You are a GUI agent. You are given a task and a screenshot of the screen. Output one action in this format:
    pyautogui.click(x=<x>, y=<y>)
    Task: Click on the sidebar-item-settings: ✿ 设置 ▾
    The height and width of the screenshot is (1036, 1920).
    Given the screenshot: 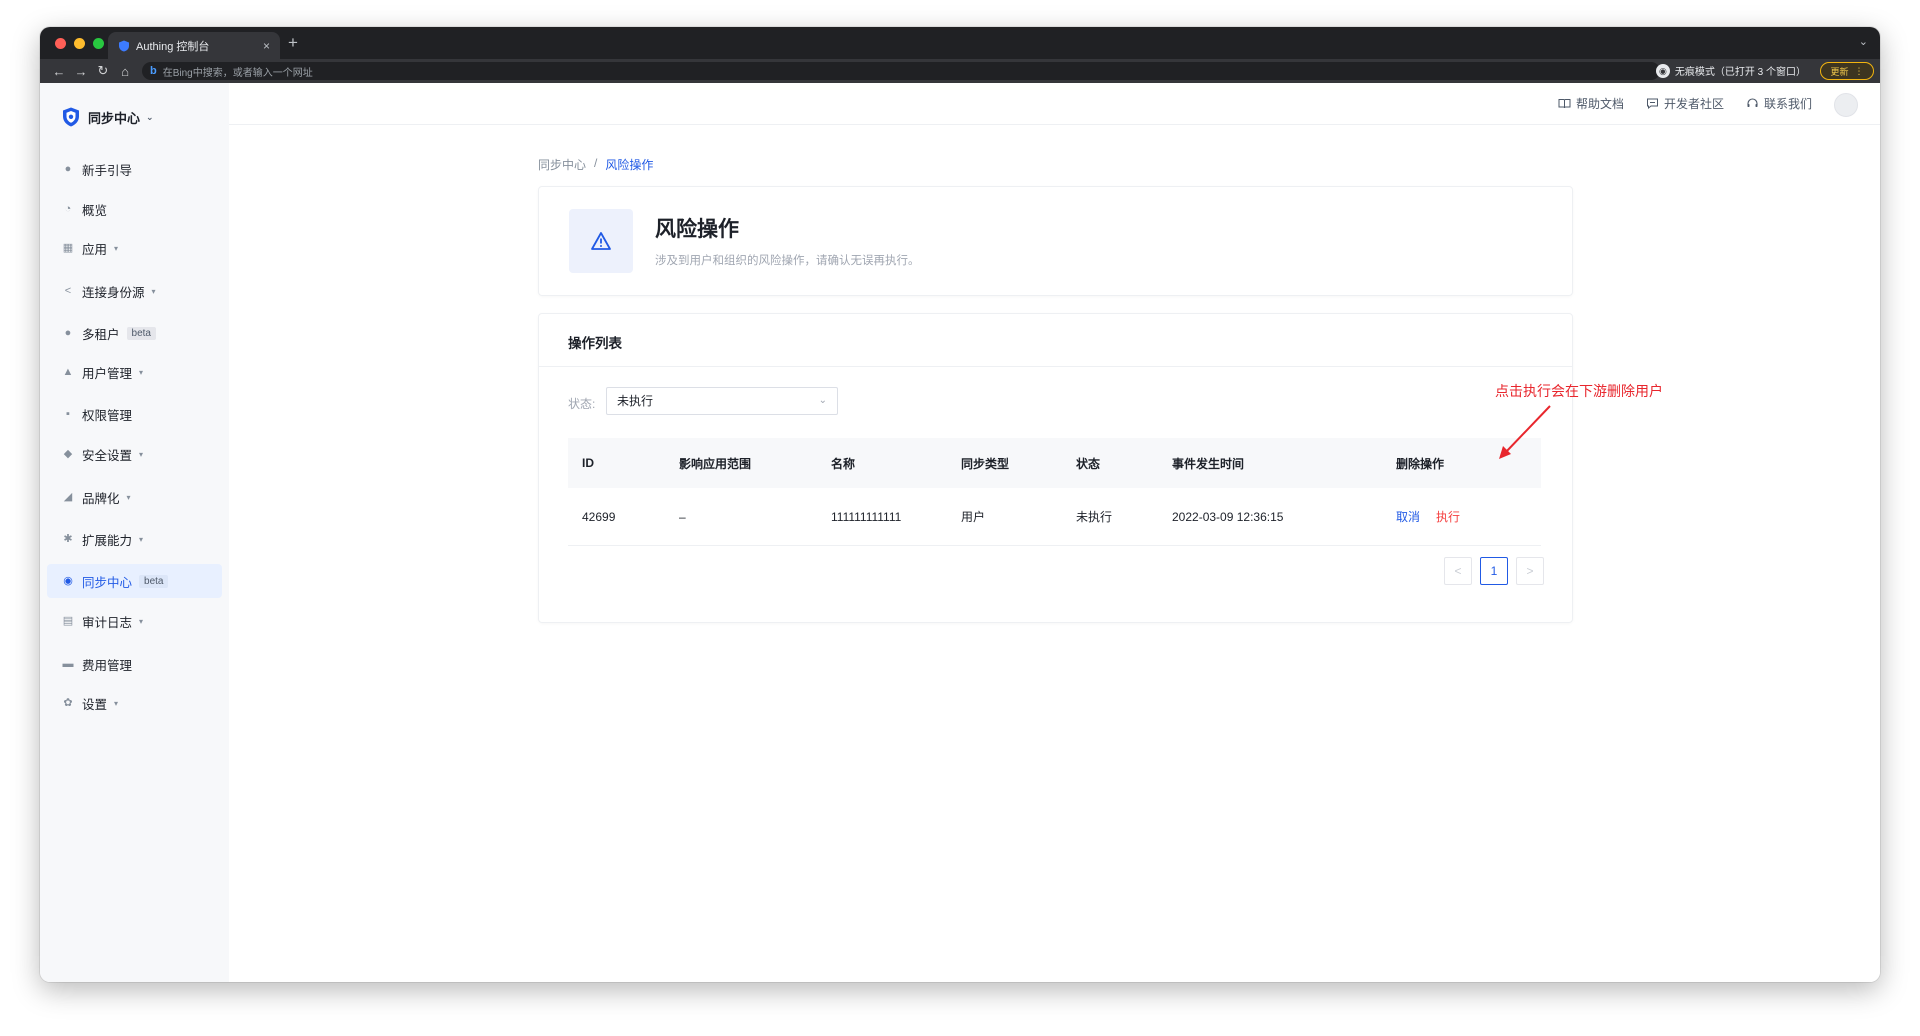 What is the action you would take?
    pyautogui.click(x=134, y=703)
    